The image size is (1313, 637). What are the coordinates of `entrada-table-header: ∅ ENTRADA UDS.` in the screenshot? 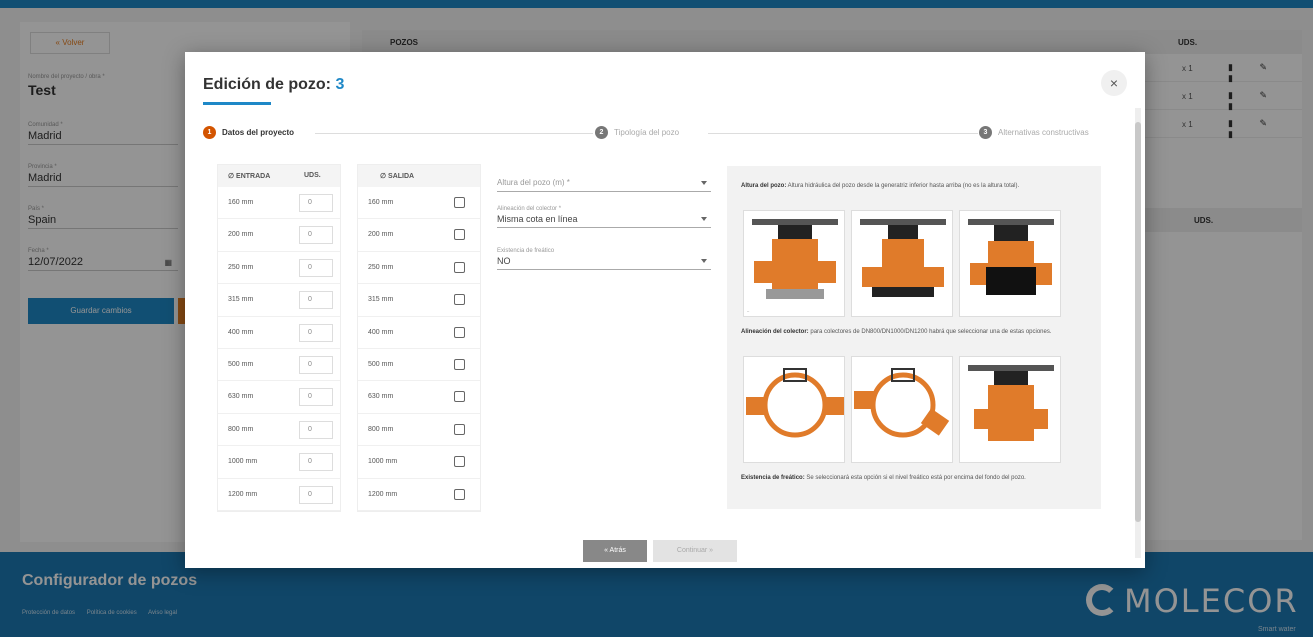 It's located at (279, 176).